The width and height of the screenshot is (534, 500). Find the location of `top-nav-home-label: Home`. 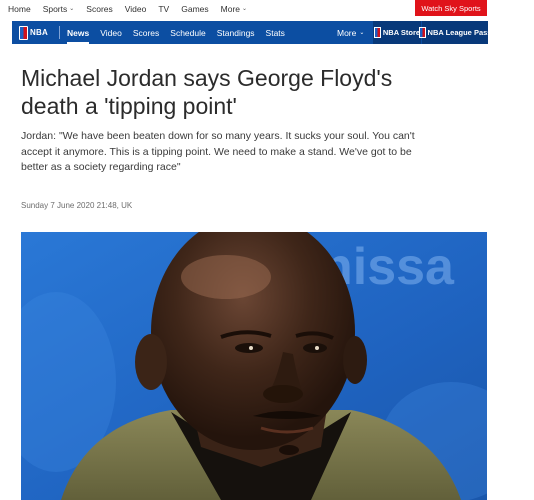

top-nav-home-label: Home is located at coordinates (19, 8).